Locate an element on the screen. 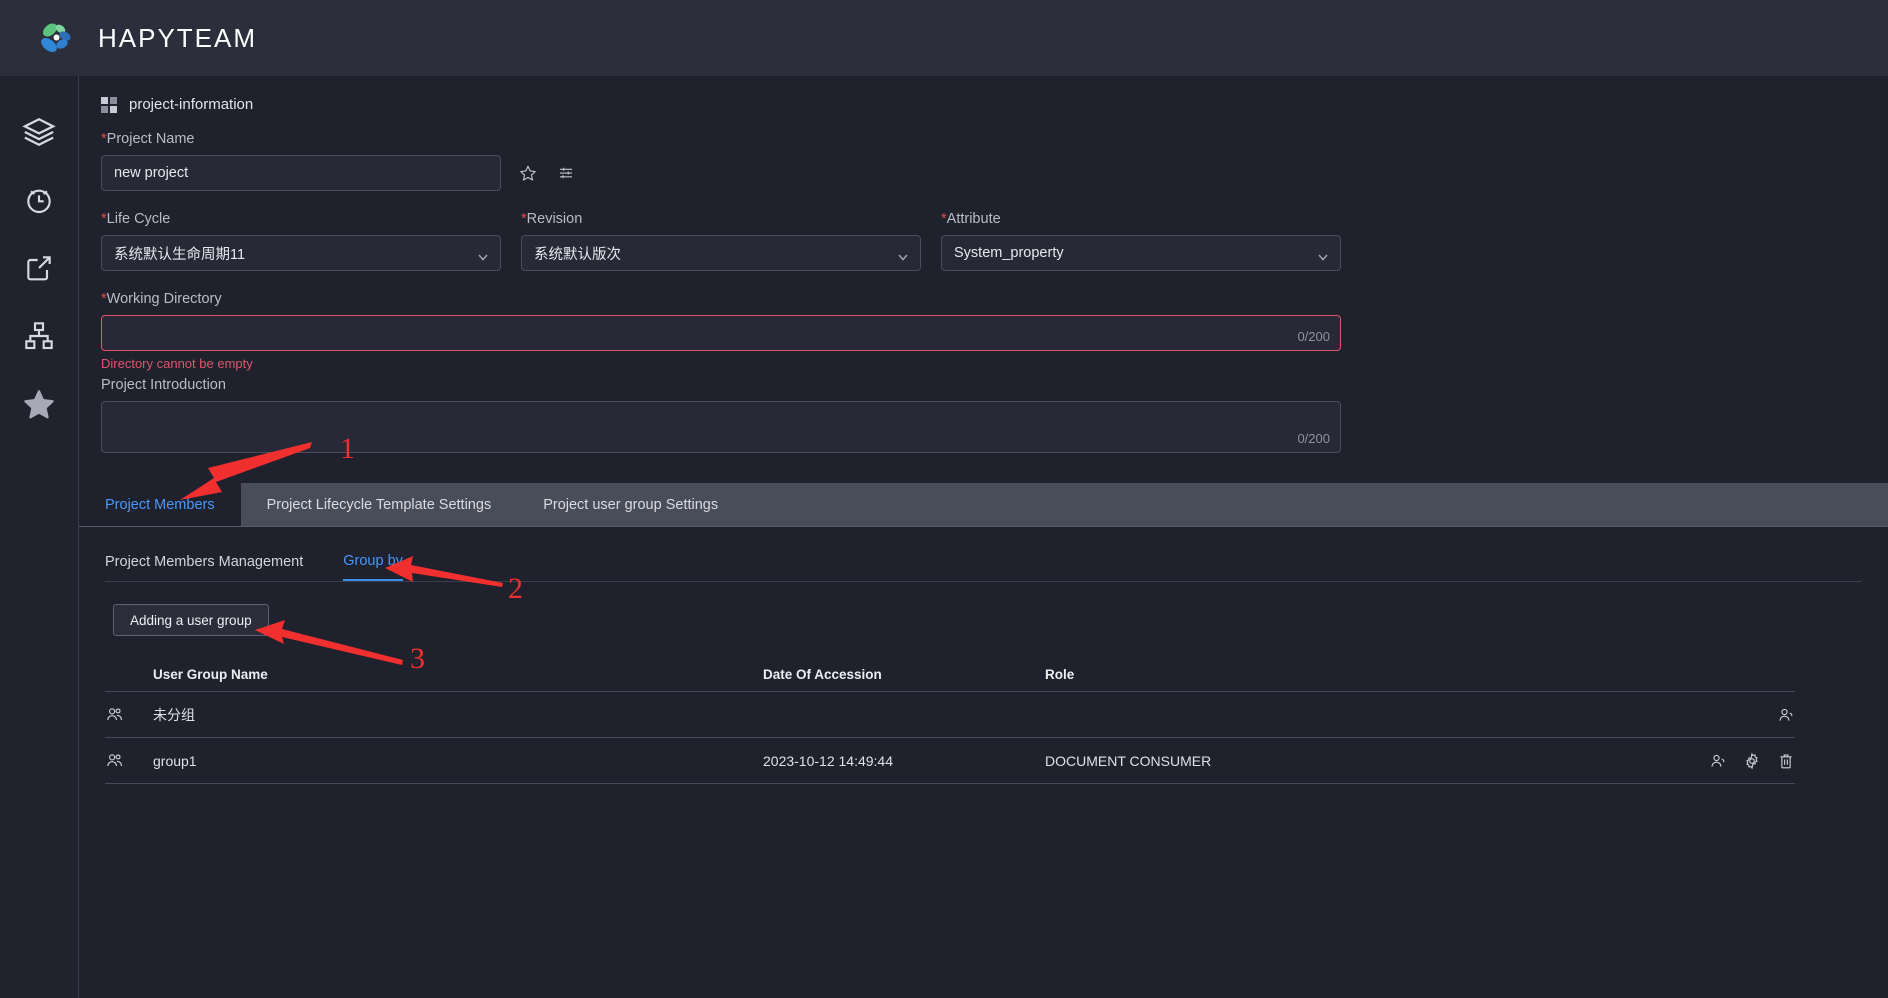 The width and height of the screenshot is (1888, 998). sidebar-item-share is located at coordinates (39, 268).